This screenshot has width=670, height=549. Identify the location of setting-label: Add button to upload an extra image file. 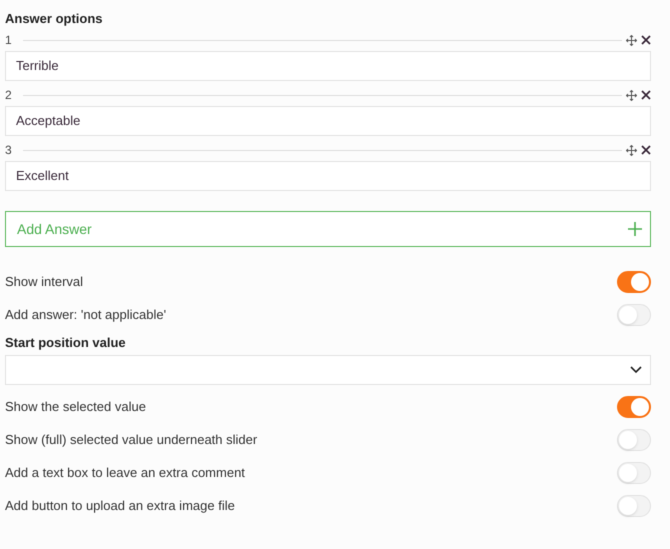
(120, 506).